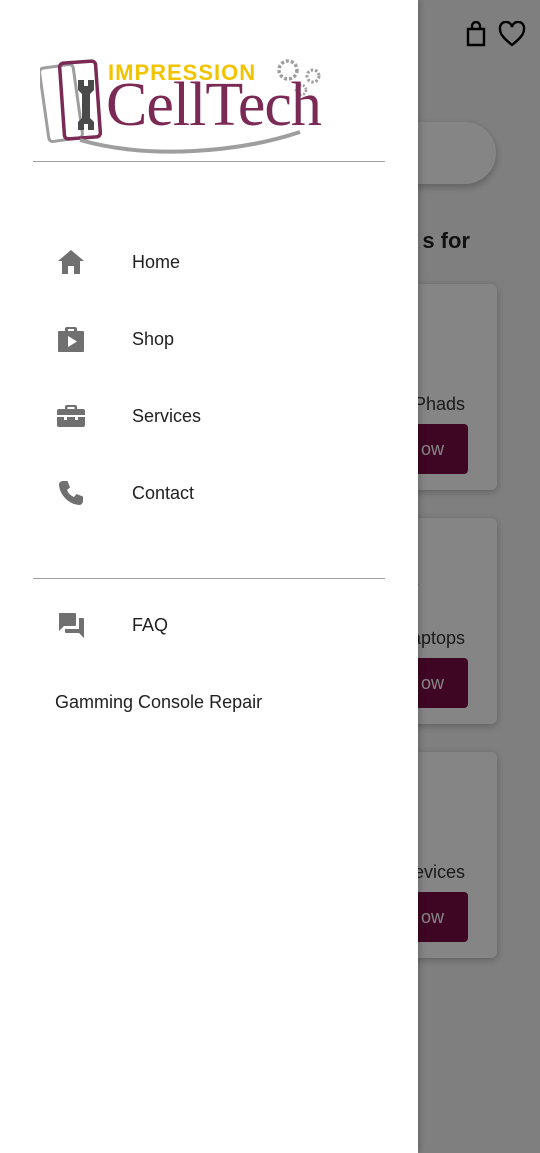 This screenshot has height=1153, width=540. I want to click on brand-logo: IMPRESSION CellTech, so click(212, 106).